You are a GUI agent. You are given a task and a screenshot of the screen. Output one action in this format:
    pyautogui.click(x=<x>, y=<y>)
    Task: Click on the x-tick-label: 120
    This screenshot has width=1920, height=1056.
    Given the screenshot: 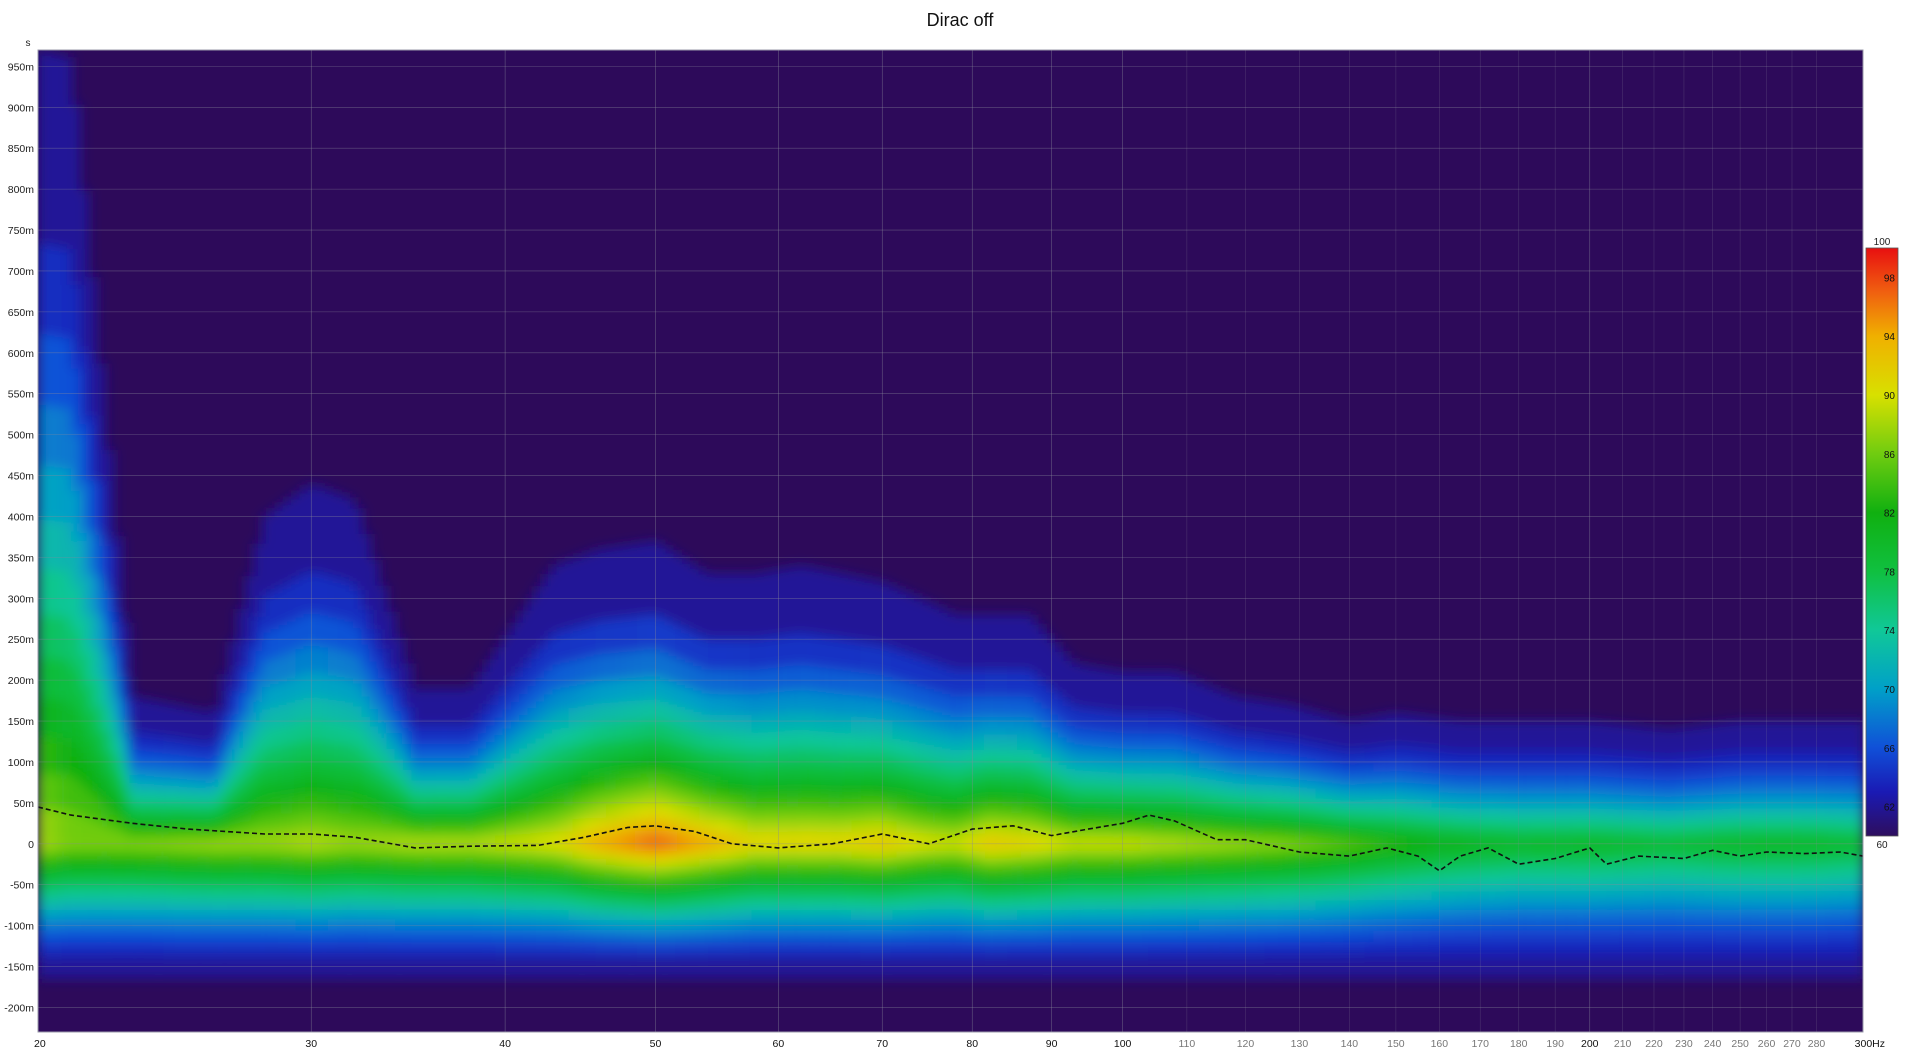 What is the action you would take?
    pyautogui.click(x=1246, y=1044)
    